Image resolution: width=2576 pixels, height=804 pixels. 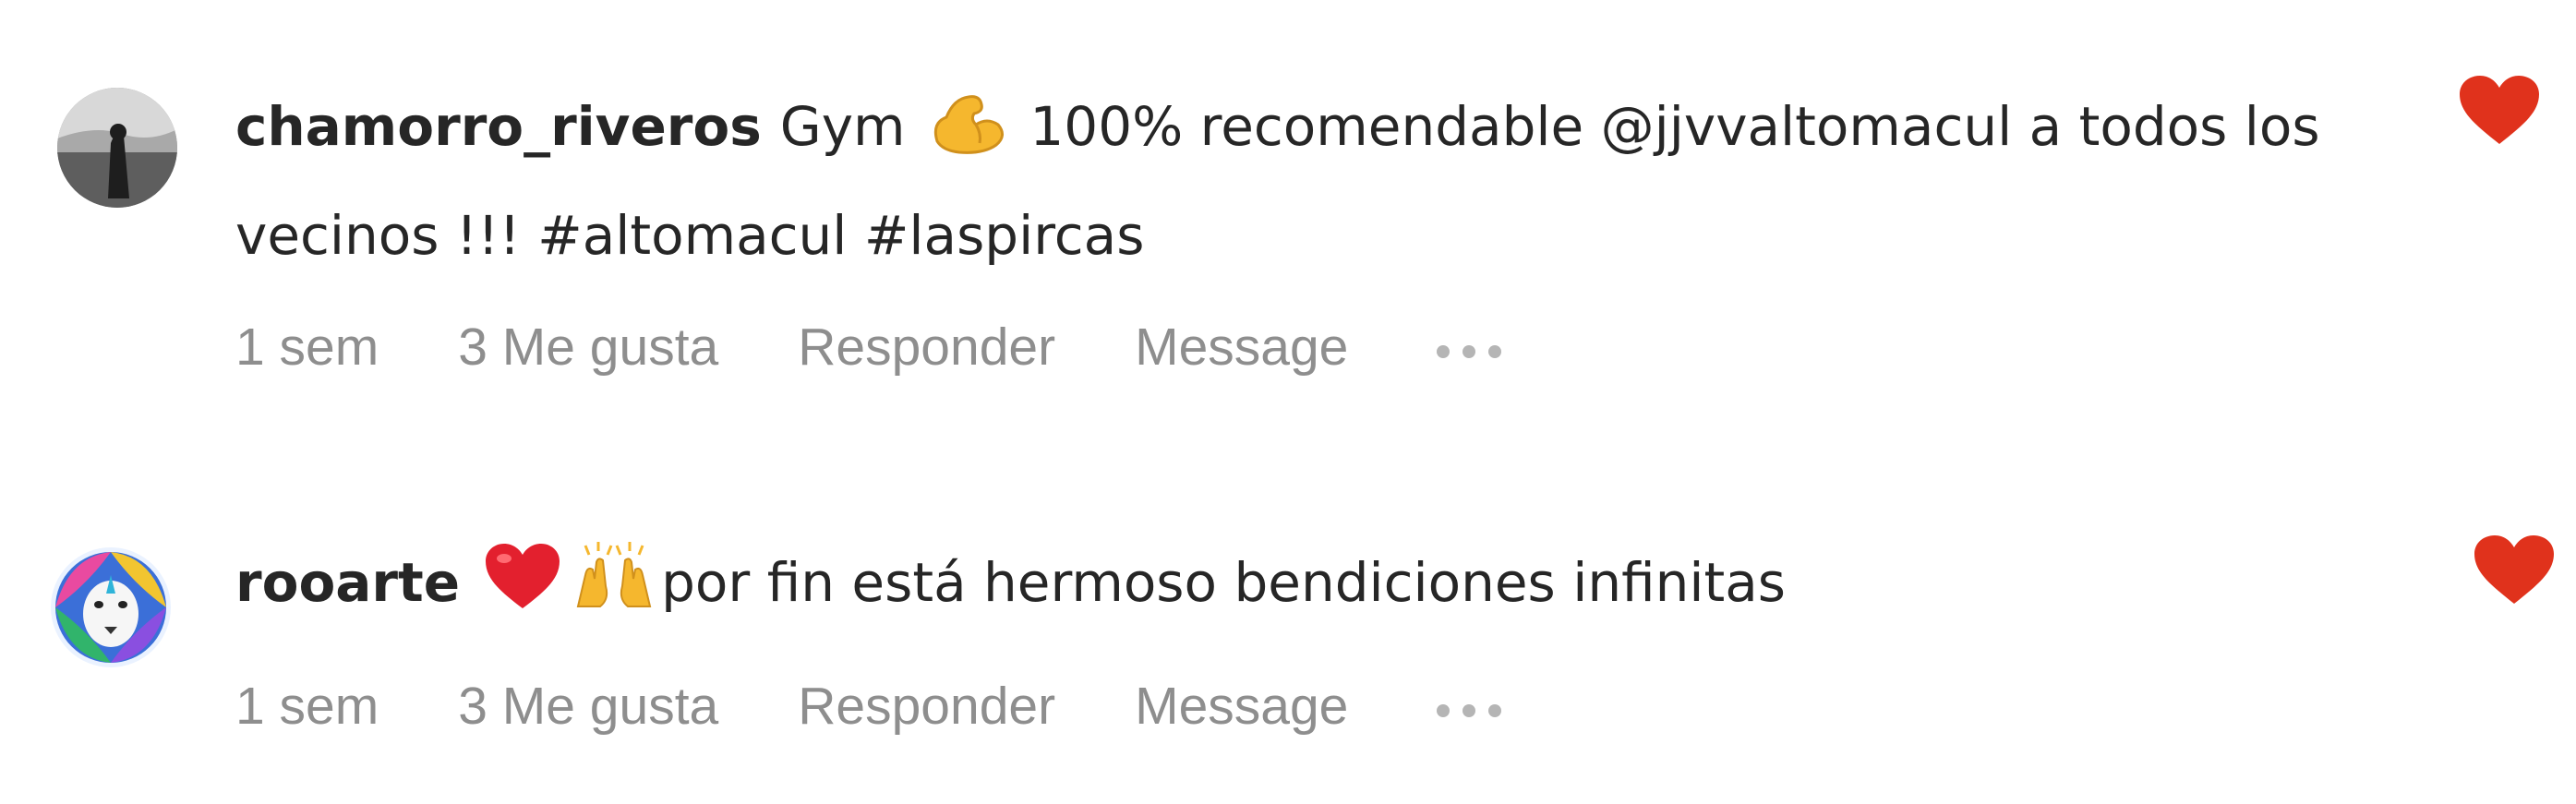 I want to click on red-heart-emoji-icon, so click(x=522, y=592).